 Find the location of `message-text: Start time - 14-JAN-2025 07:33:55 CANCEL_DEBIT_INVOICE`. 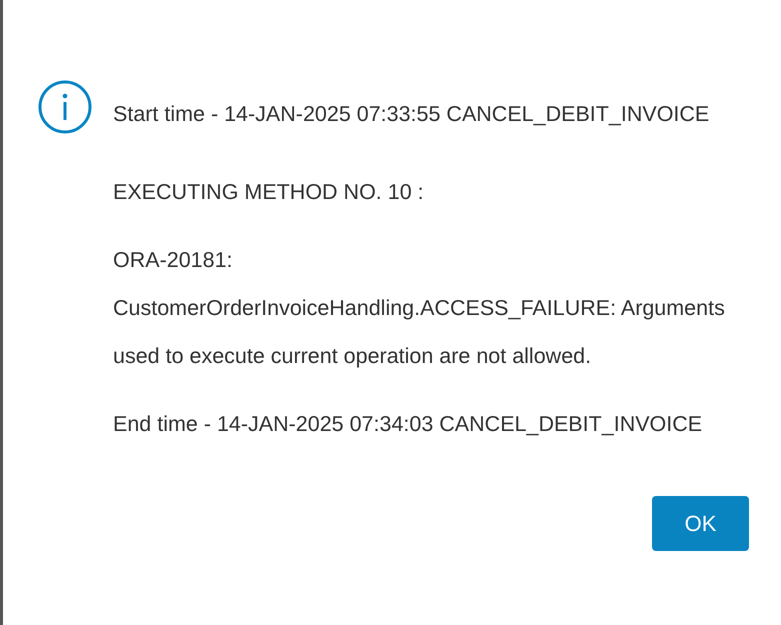

message-text: Start time - 14-JAN-2025 07:33:55 CANCEL_DEBIT_INVOICE is located at coordinates (411, 114).